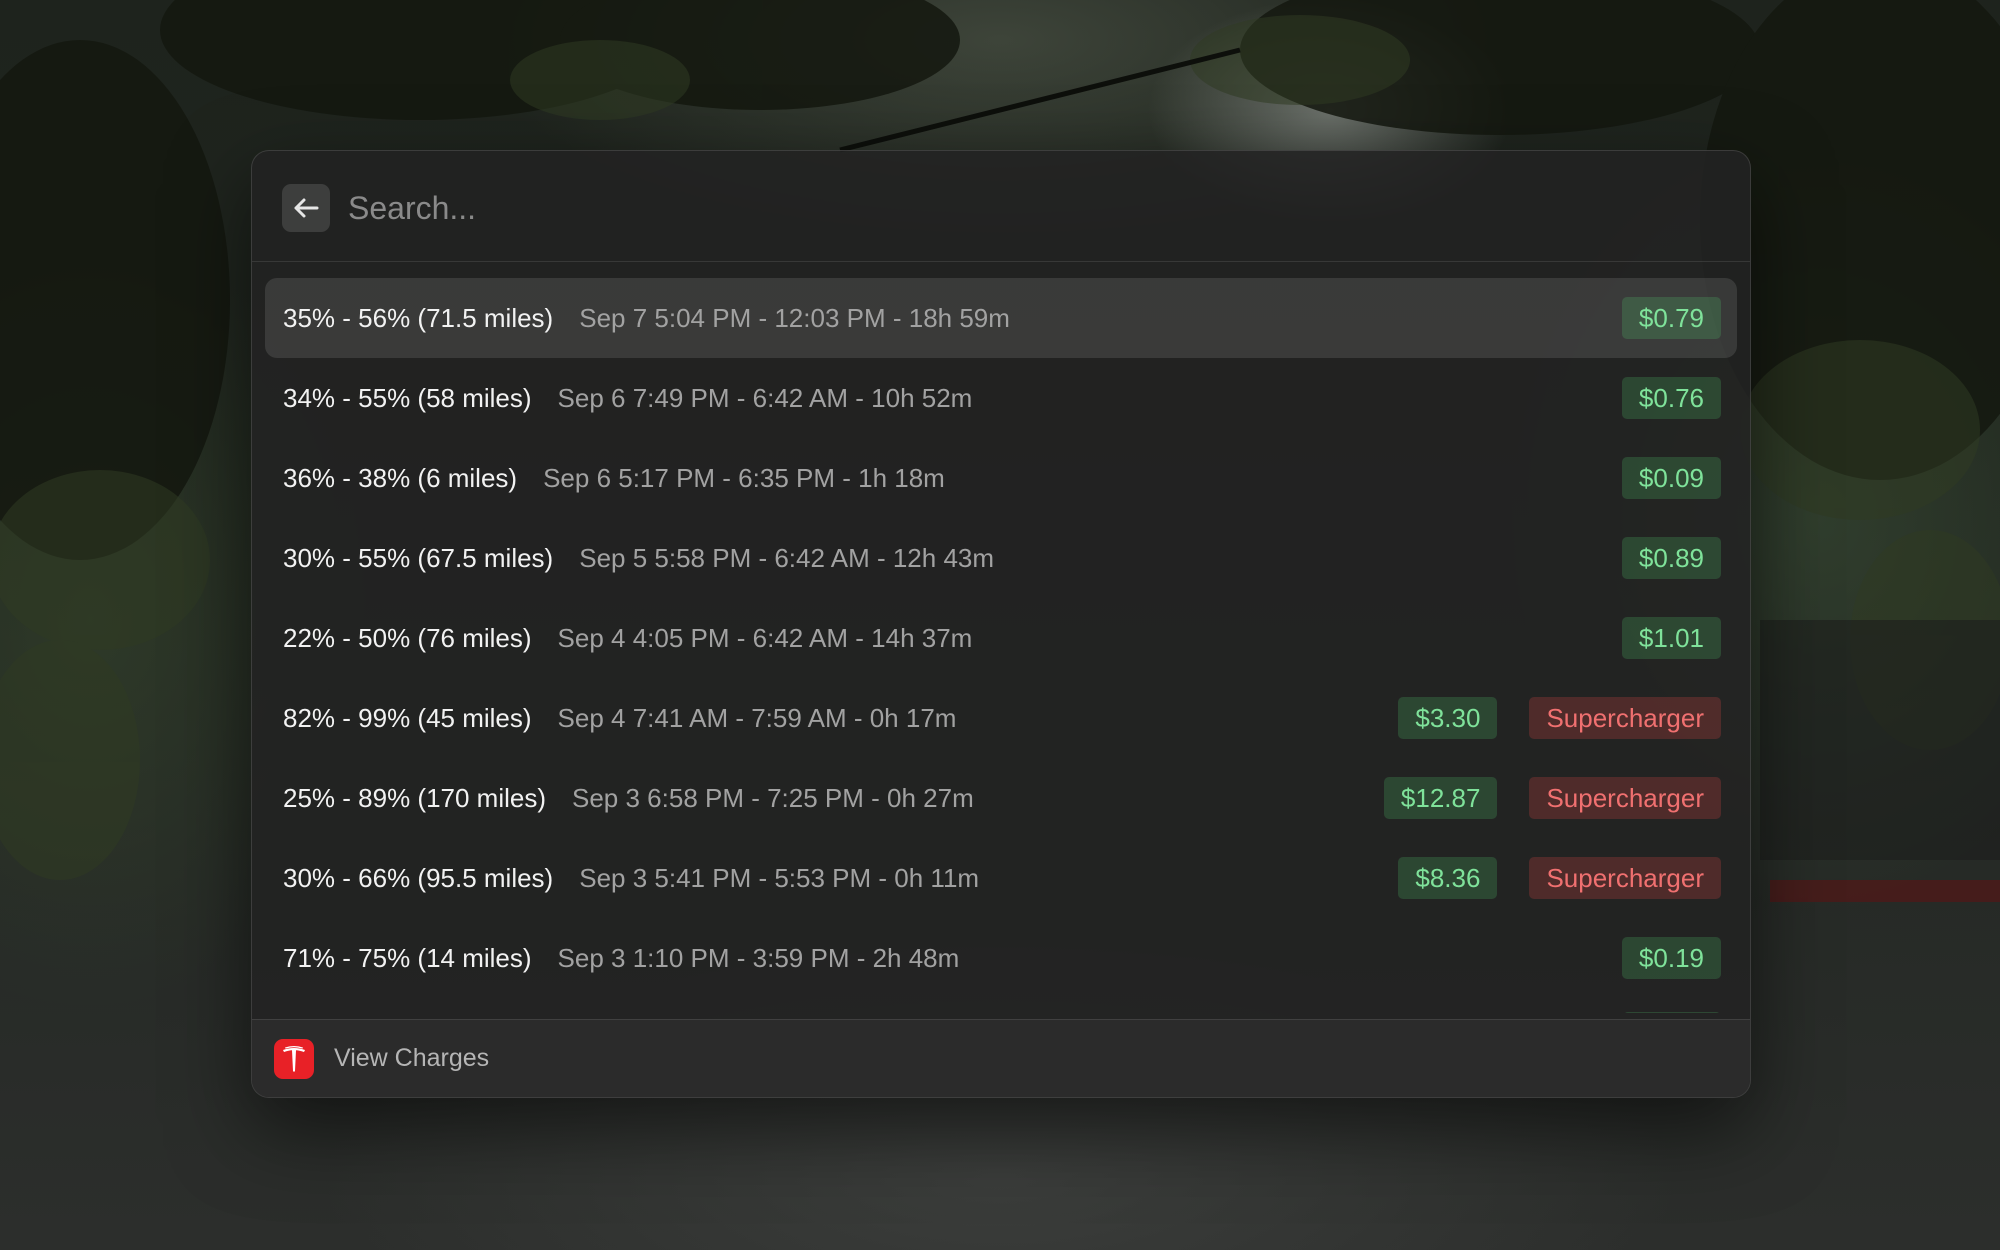 This screenshot has width=2000, height=1250. What do you see at coordinates (1001, 1058) in the screenshot?
I see `action-bar: View Charges` at bounding box center [1001, 1058].